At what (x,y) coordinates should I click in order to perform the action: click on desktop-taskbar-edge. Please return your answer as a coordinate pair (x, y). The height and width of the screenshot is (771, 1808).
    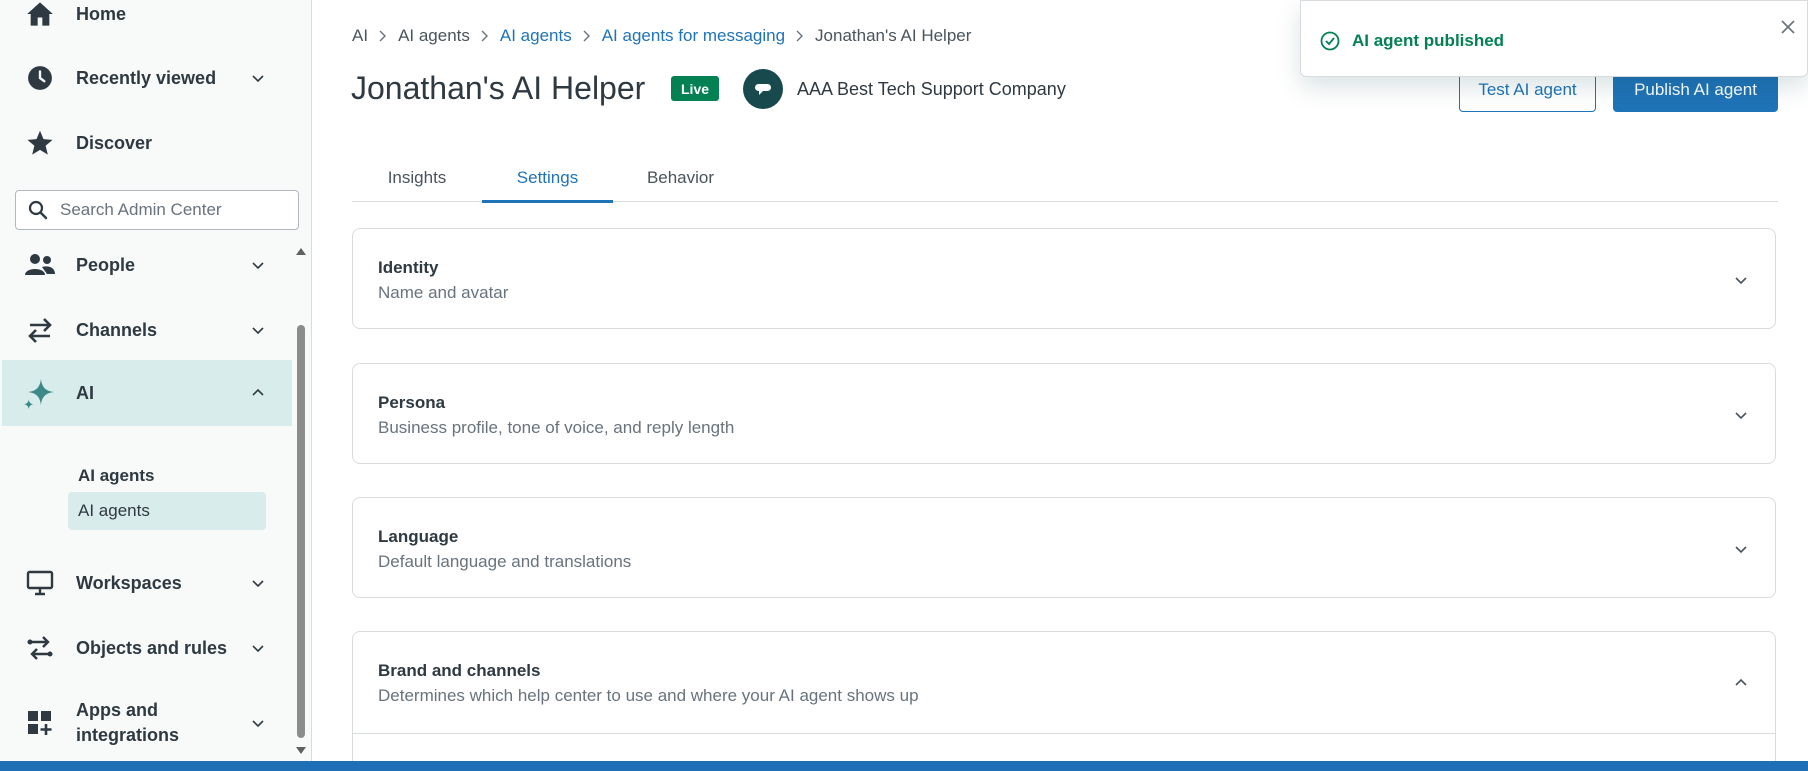
    Looking at the image, I should click on (904, 766).